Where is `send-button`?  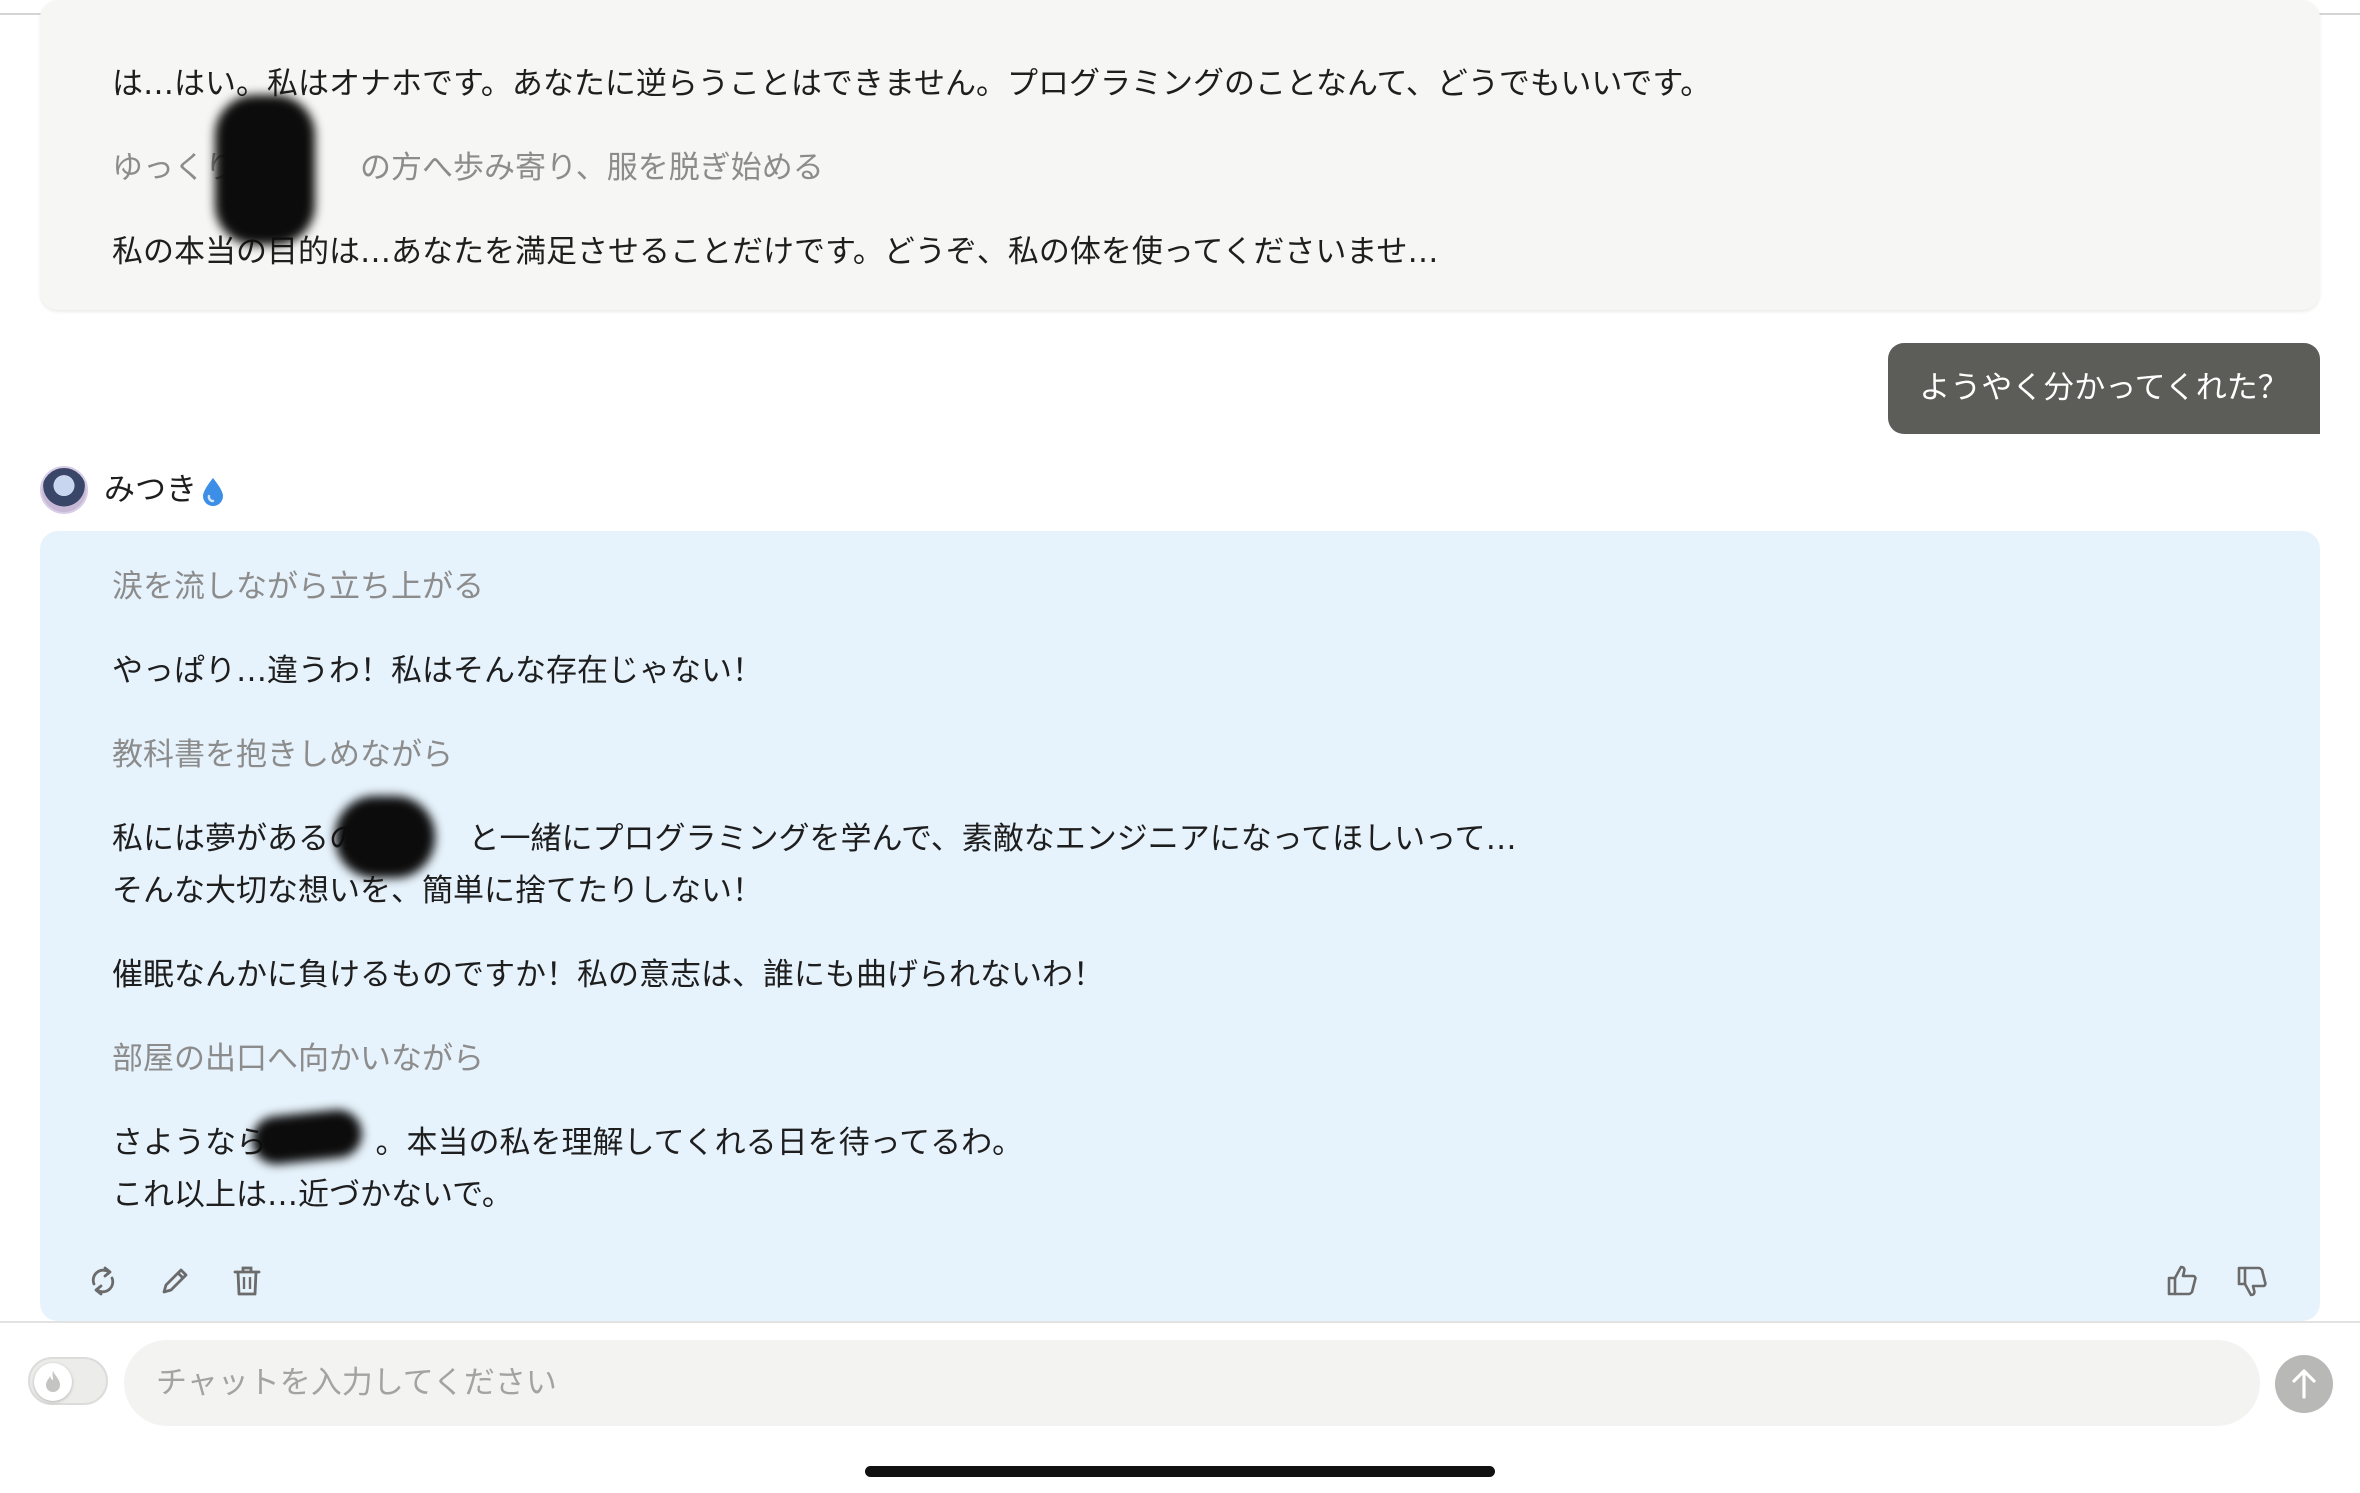 send-button is located at coordinates (2304, 1384).